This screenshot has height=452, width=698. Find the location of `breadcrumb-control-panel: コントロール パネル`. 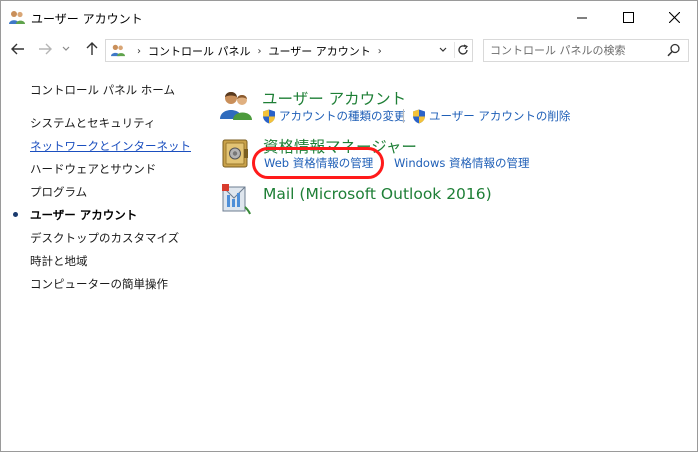

breadcrumb-control-panel: コントロール パネル is located at coordinates (199, 51).